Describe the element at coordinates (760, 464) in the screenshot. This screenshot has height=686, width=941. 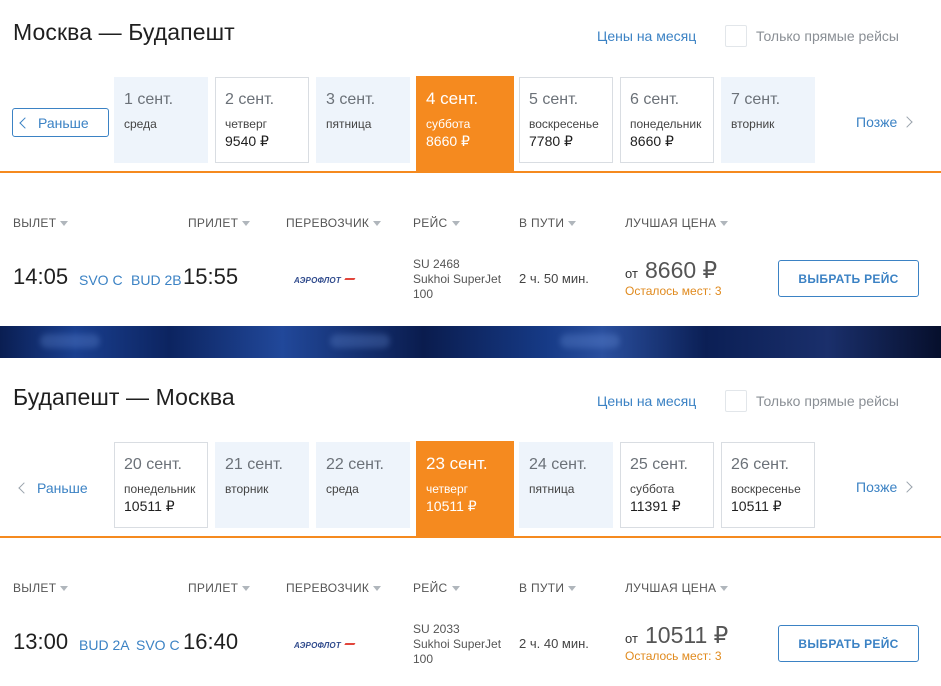
I see `date-label: 26 сент.` at that location.